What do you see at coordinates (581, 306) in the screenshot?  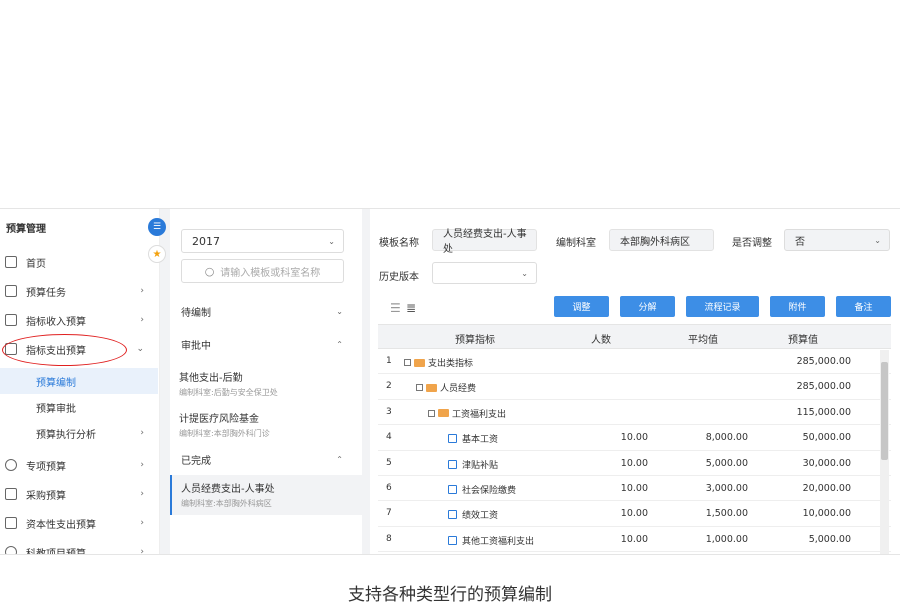 I see `adjust-button: 调整` at bounding box center [581, 306].